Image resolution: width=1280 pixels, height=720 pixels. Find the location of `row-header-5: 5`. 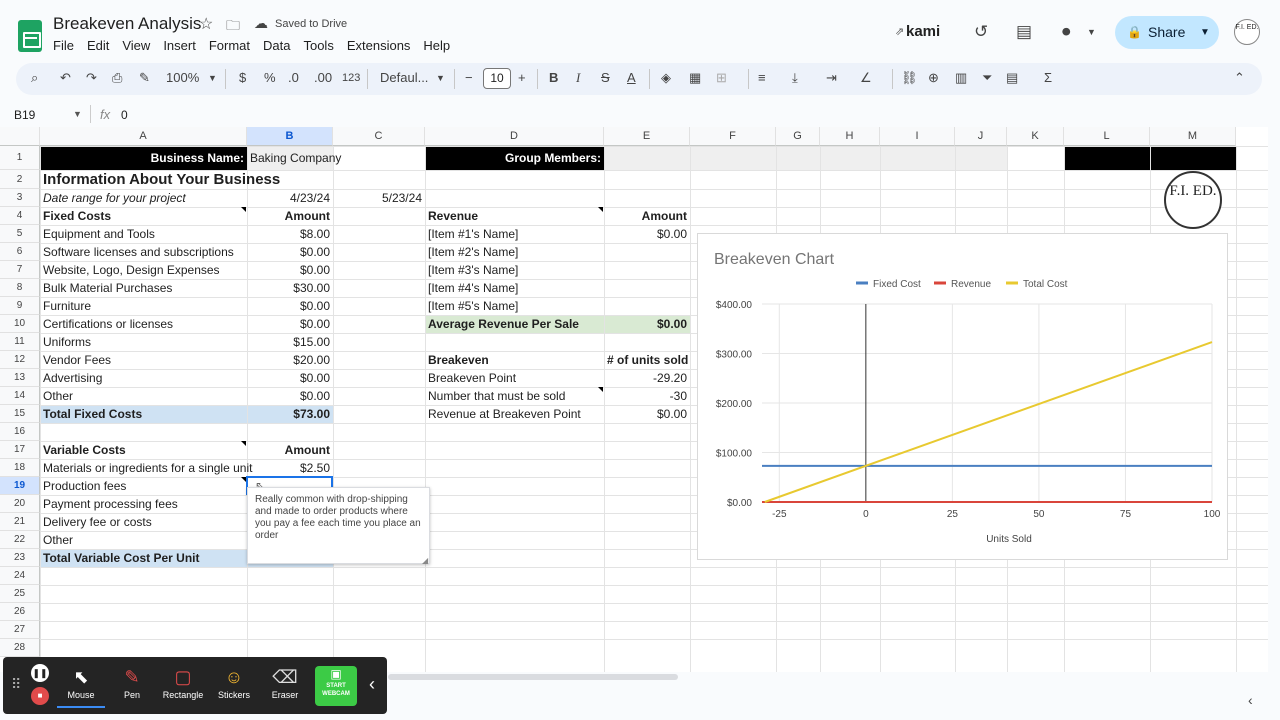

row-header-5: 5 is located at coordinates (20, 234).